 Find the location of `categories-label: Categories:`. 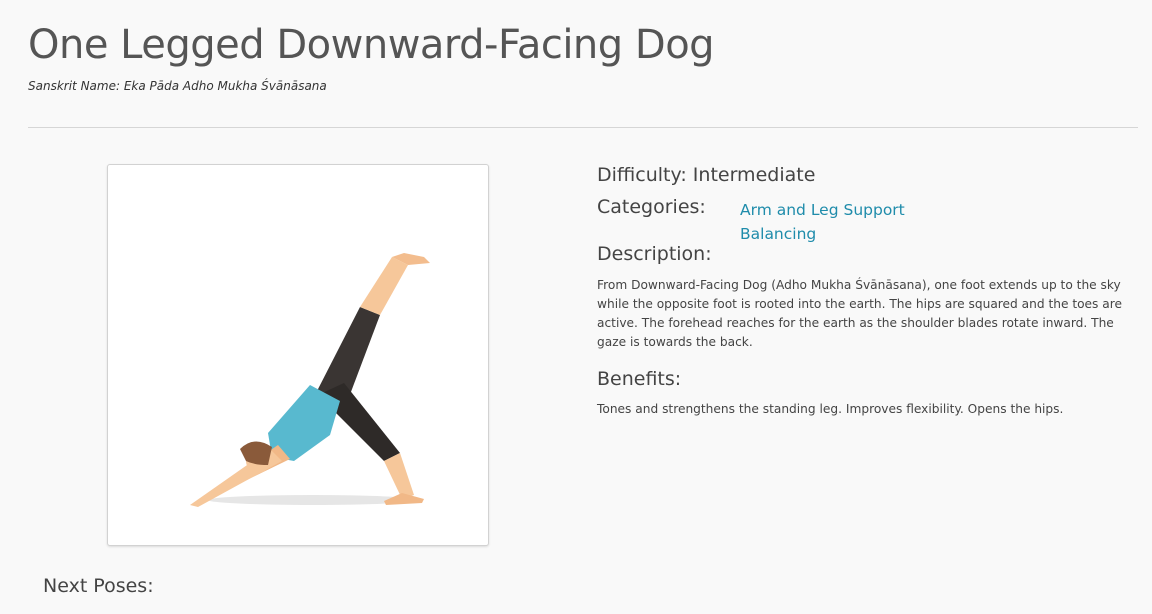

categories-label: Categories: is located at coordinates (651, 207).